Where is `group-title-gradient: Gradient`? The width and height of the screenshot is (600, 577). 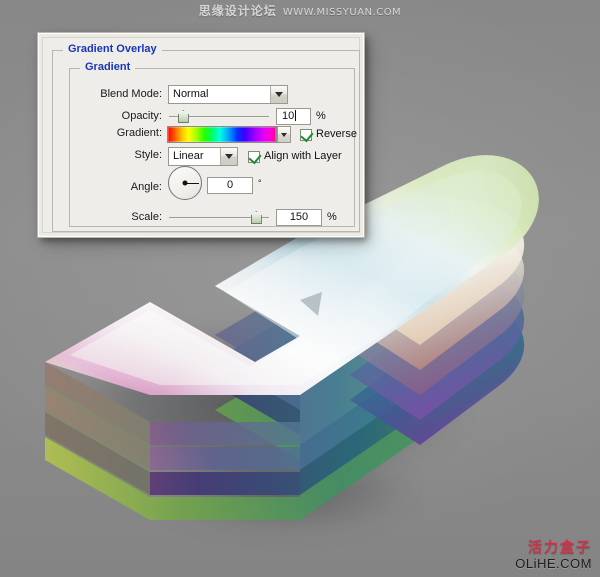
group-title-gradient: Gradient is located at coordinates (108, 67).